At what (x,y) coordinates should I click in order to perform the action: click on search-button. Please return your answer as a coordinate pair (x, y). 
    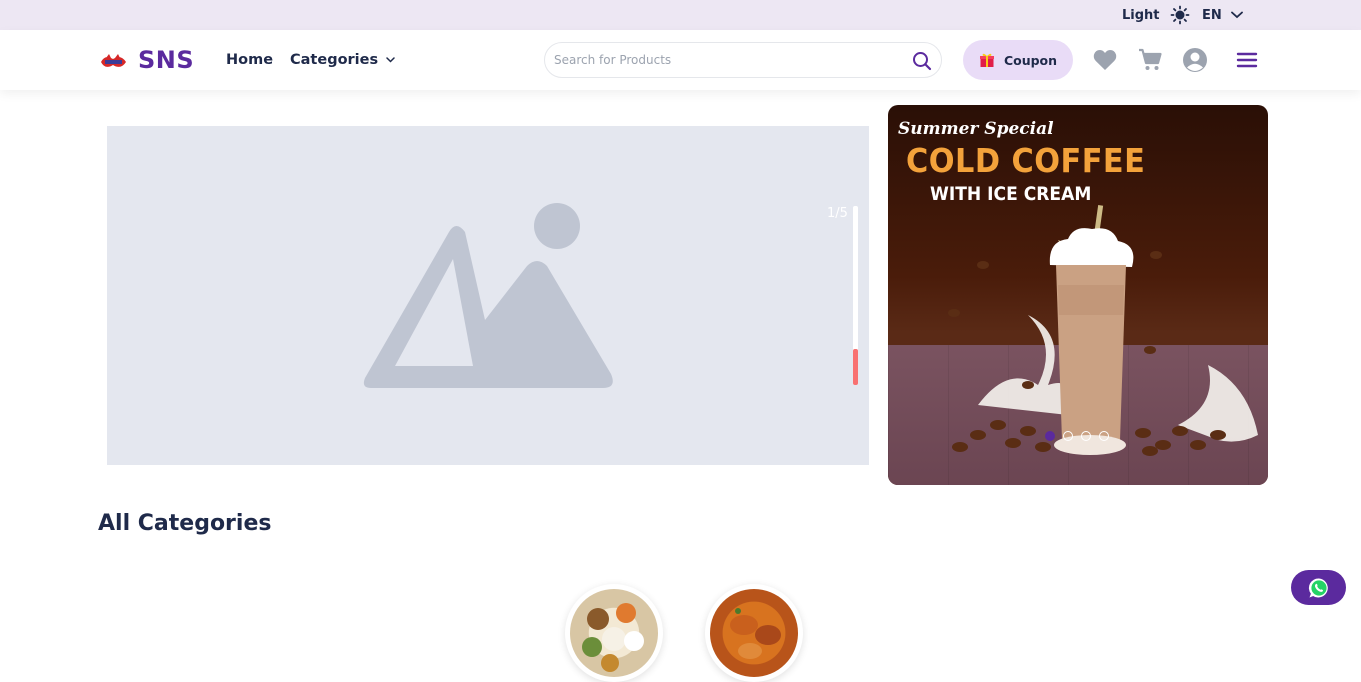
    Looking at the image, I should click on (922, 61).